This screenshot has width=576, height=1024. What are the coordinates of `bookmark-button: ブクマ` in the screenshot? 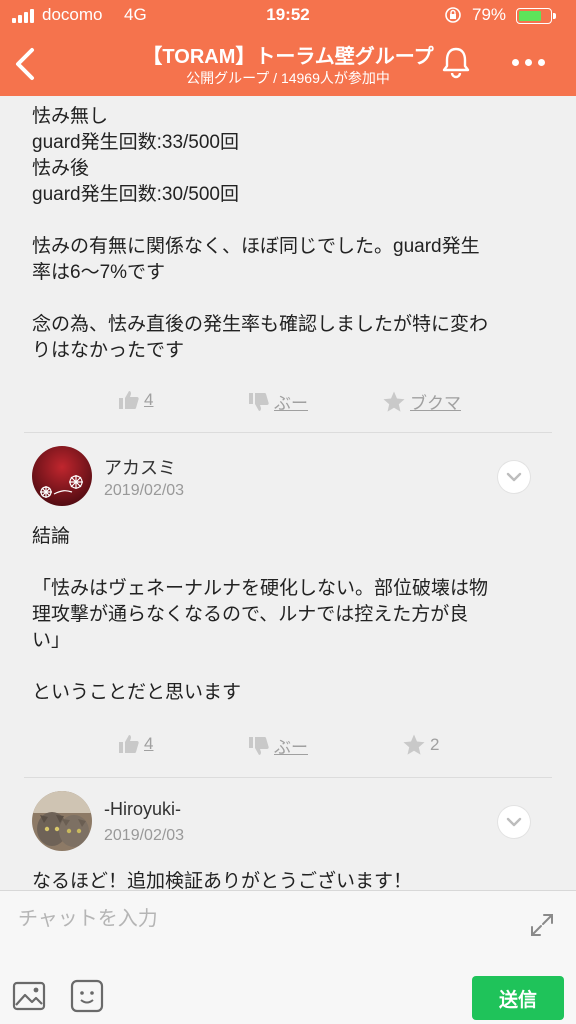 It's located at (421, 401).